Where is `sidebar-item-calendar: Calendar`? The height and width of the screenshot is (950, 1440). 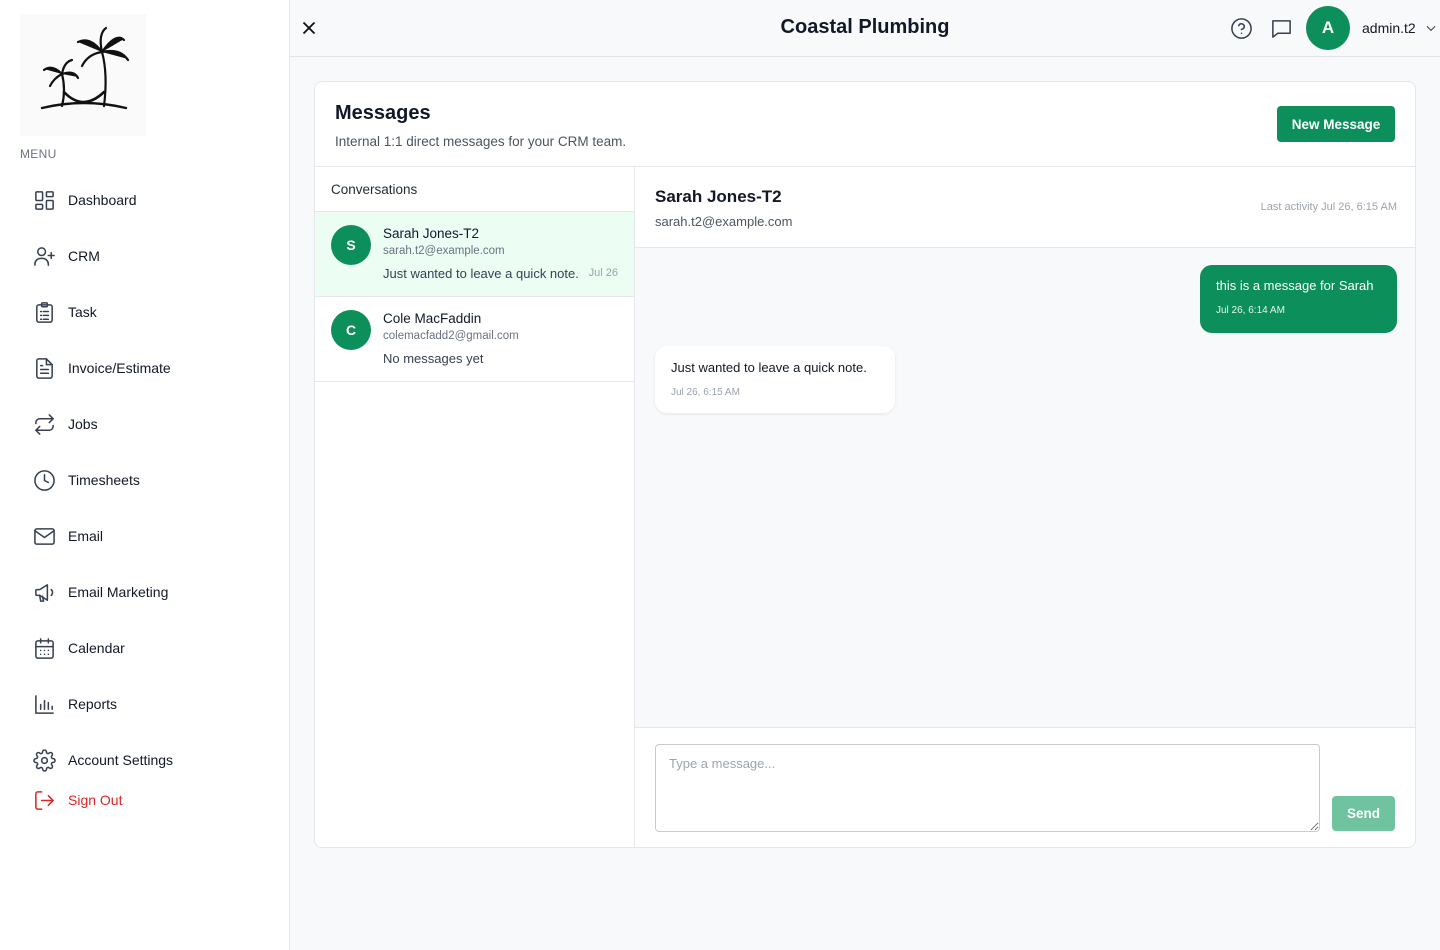
sidebar-item-calendar: Calendar is located at coordinates (78, 648).